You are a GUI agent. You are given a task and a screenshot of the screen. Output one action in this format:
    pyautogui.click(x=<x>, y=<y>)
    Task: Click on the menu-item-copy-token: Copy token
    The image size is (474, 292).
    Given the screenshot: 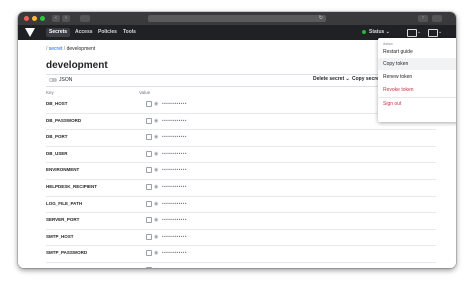 What is the action you would take?
    pyautogui.click(x=417, y=64)
    